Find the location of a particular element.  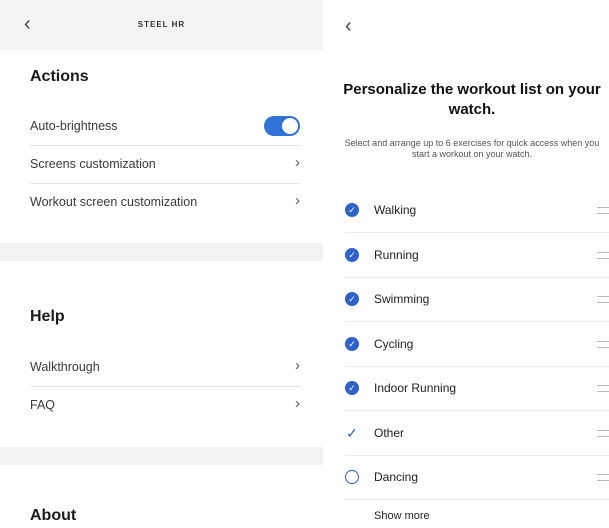

walkthrough-row: Walkthrough › is located at coordinates (165, 367).